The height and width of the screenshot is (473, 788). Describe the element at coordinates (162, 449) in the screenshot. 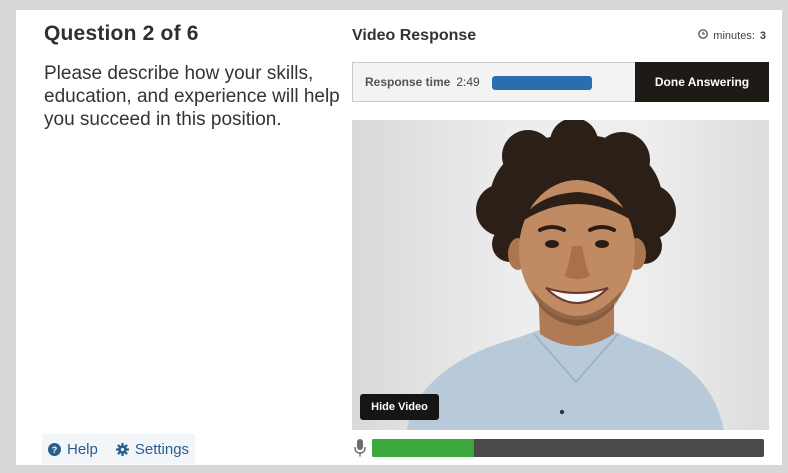

I see `settings-label: Settings` at that location.